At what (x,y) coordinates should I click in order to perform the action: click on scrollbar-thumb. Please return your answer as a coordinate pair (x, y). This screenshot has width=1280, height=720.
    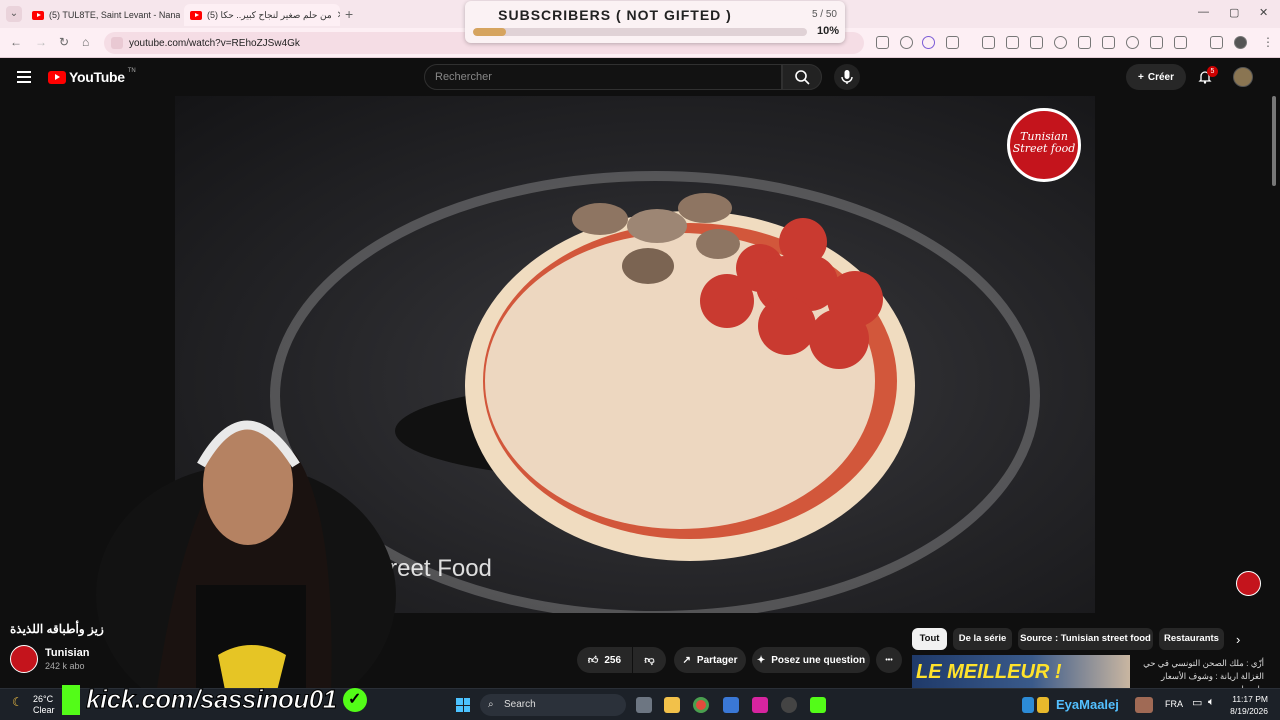
    Looking at the image, I should click on (1274, 141).